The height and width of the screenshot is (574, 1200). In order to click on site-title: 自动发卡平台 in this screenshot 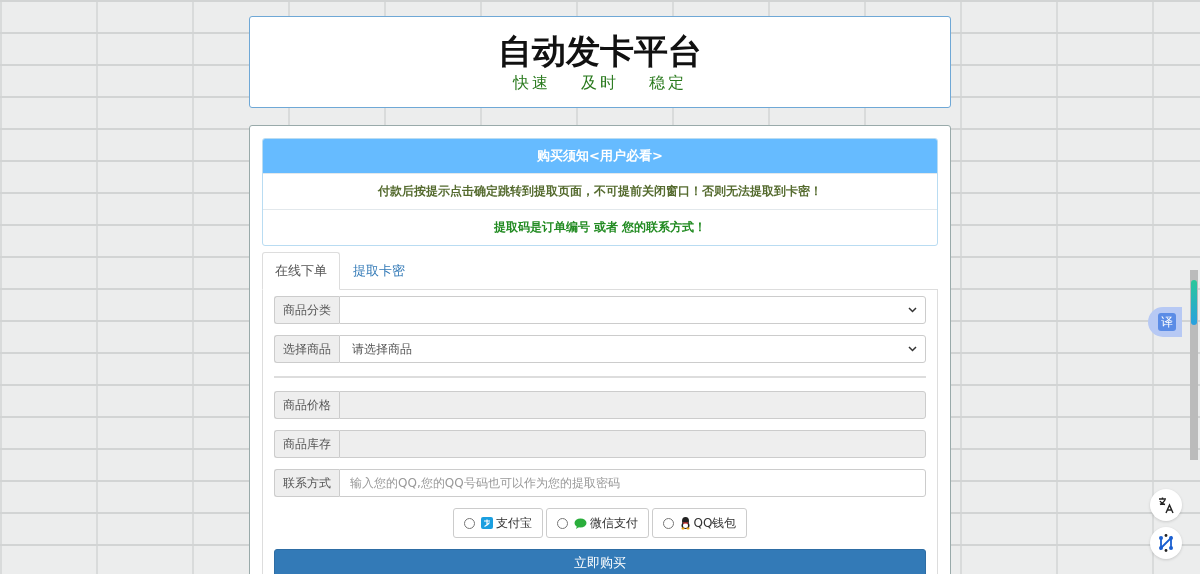, I will do `click(600, 50)`.